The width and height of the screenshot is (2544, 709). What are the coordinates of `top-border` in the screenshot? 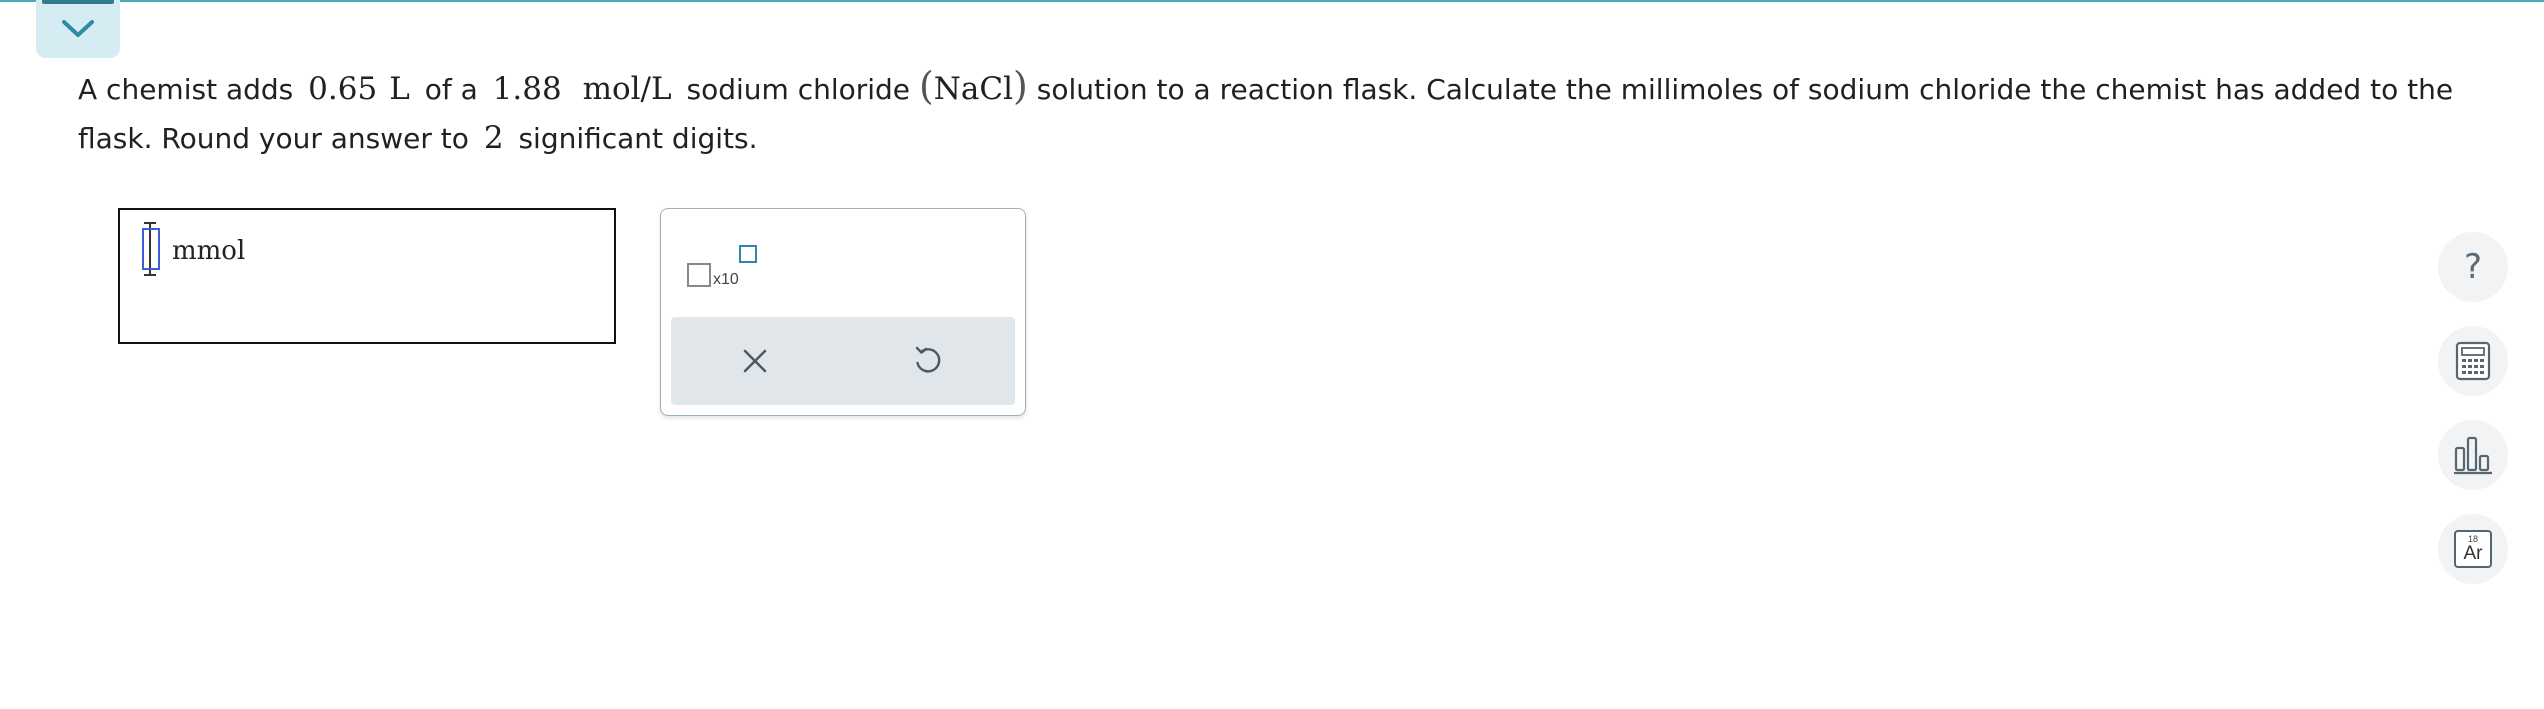 It's located at (1272, 1).